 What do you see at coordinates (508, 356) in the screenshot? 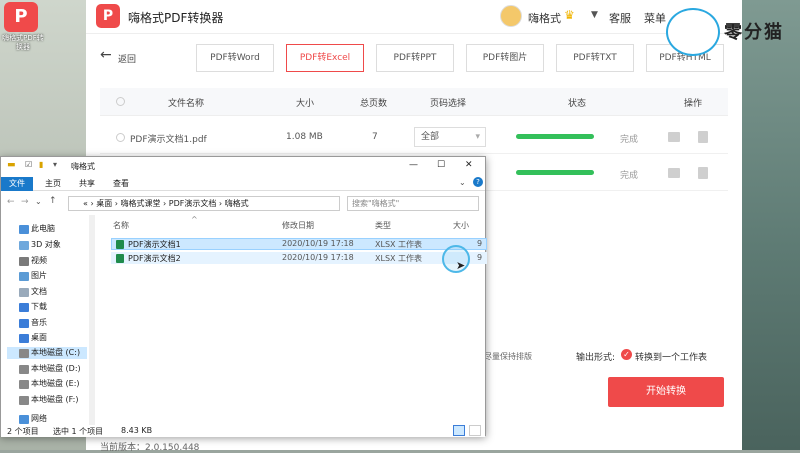
I see `keep-layout-option: 尽量保持排版` at bounding box center [508, 356].